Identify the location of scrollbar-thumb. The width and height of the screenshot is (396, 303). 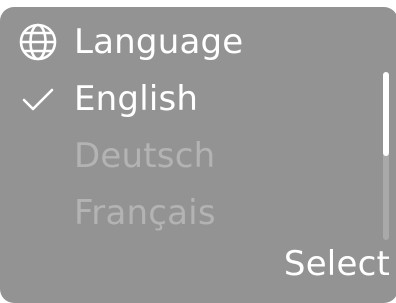
(386, 114).